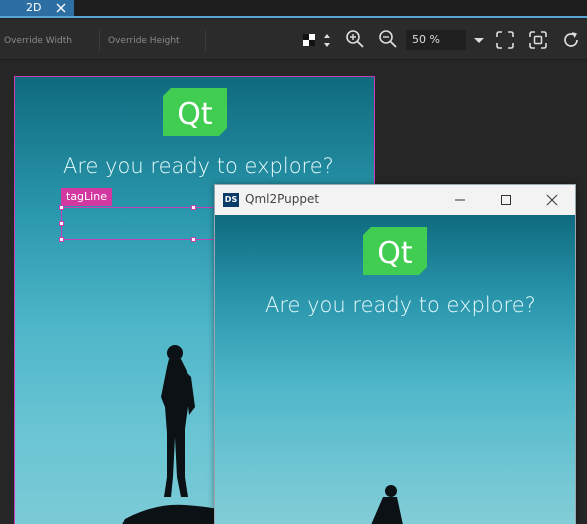 The height and width of the screenshot is (524, 587). What do you see at coordinates (538, 40) in the screenshot?
I see `fit-selection-icon` at bounding box center [538, 40].